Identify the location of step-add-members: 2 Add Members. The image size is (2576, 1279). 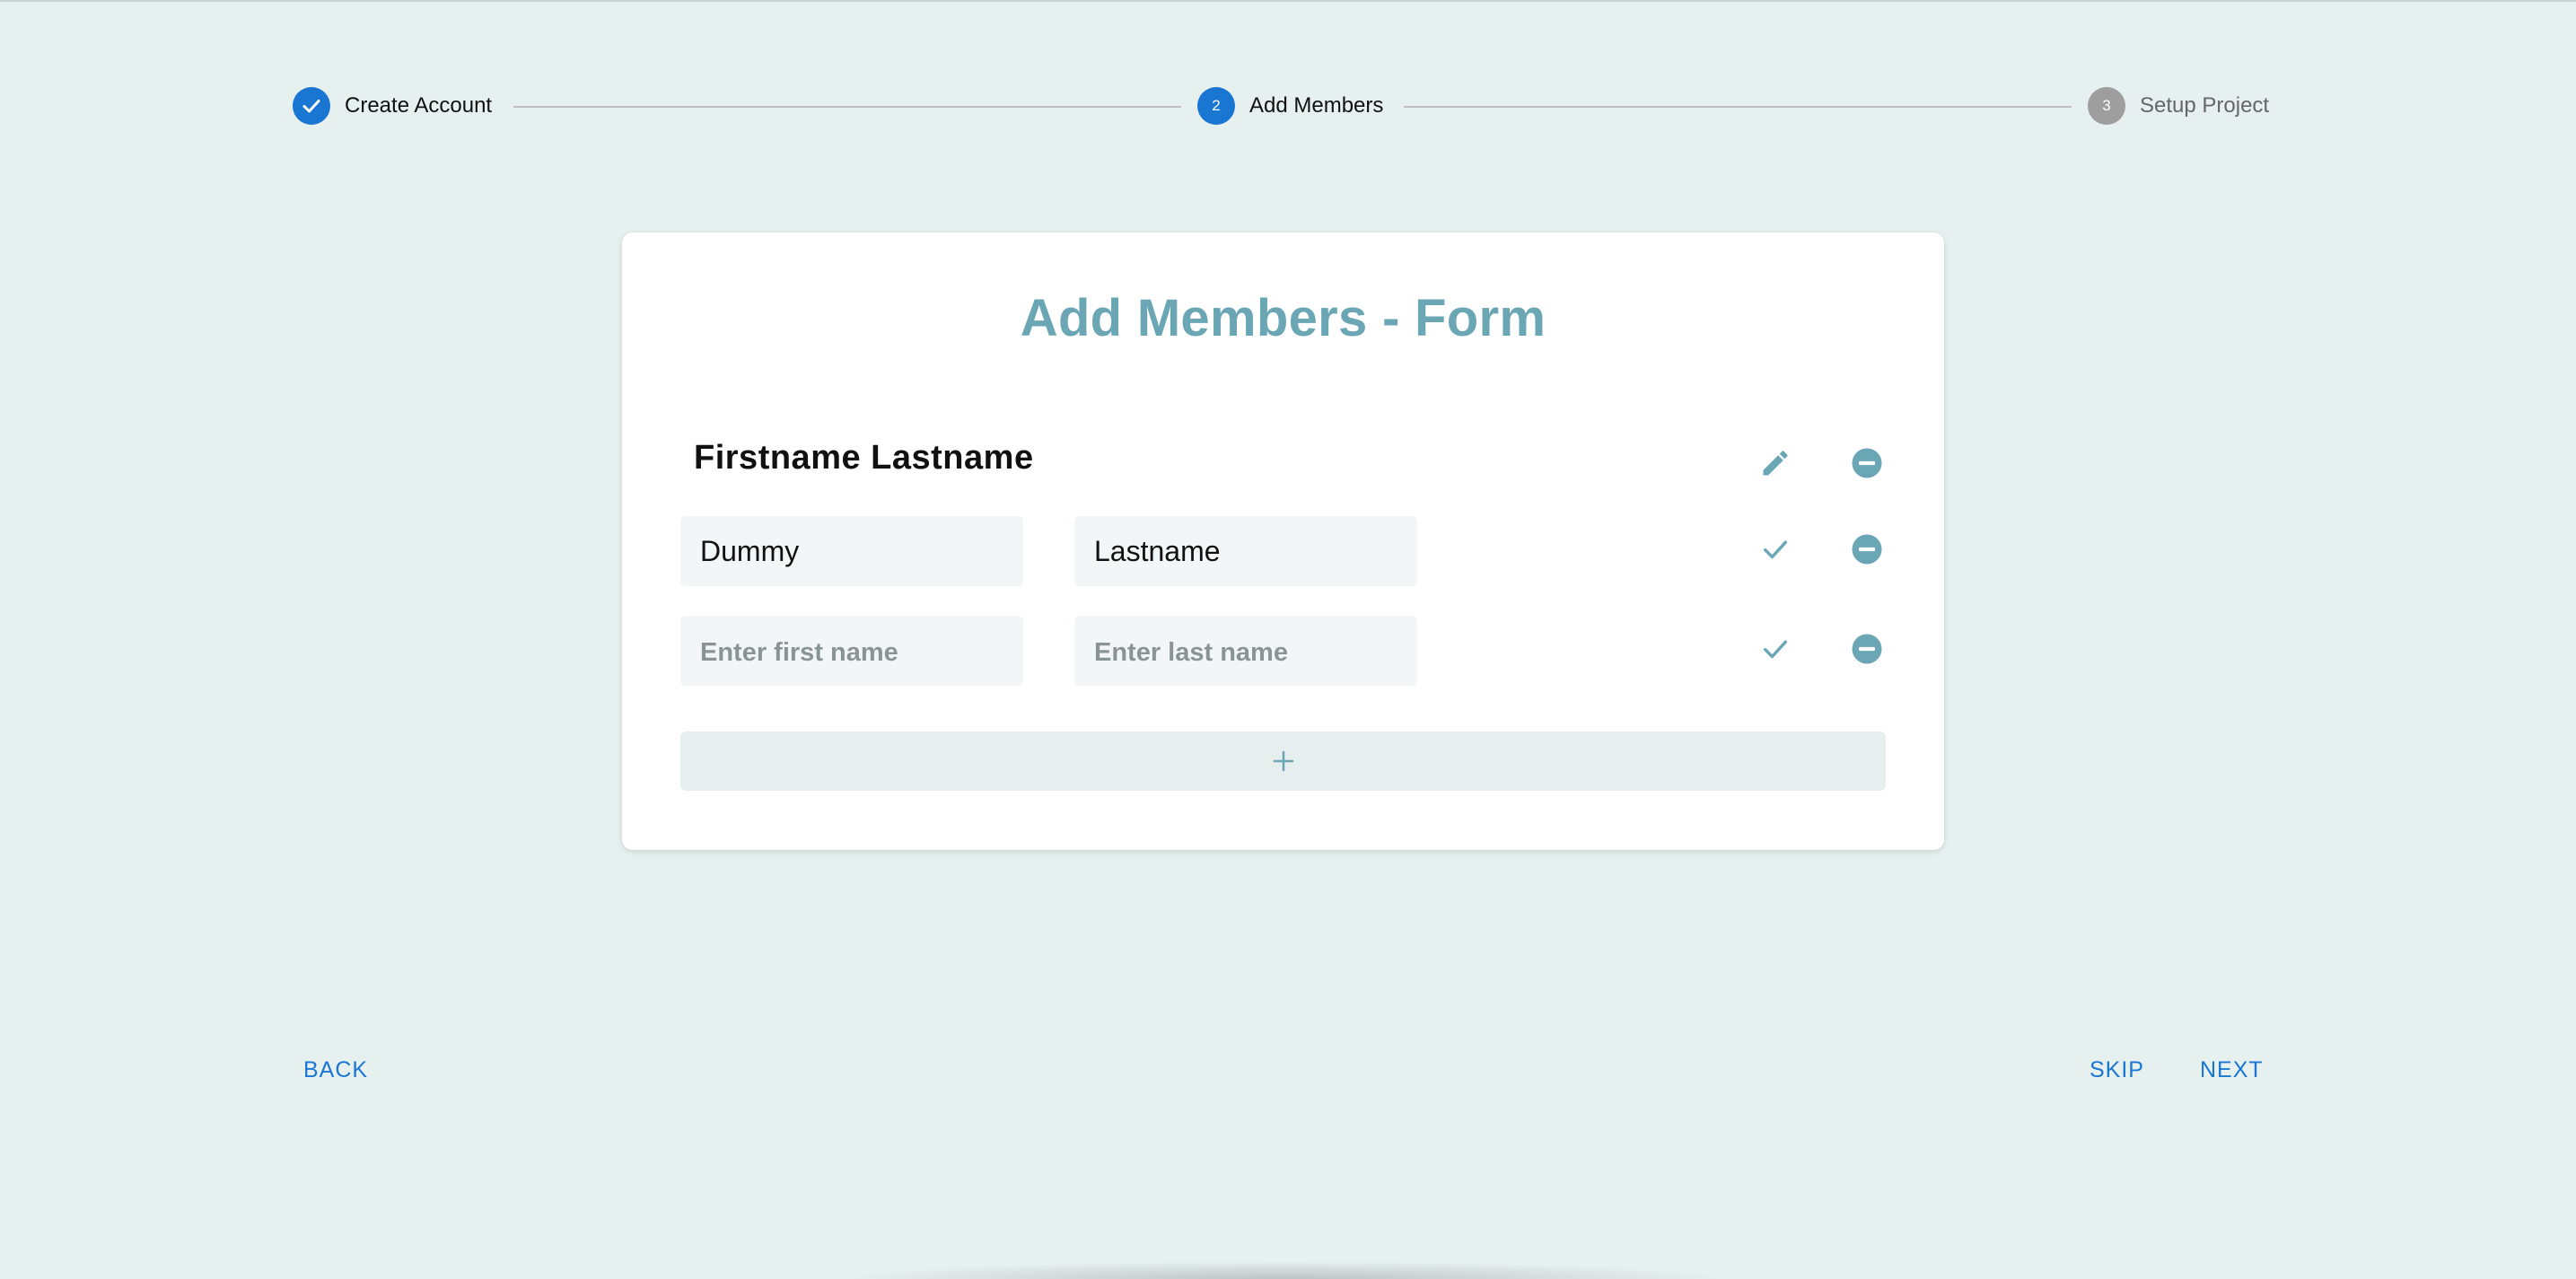
(1290, 106).